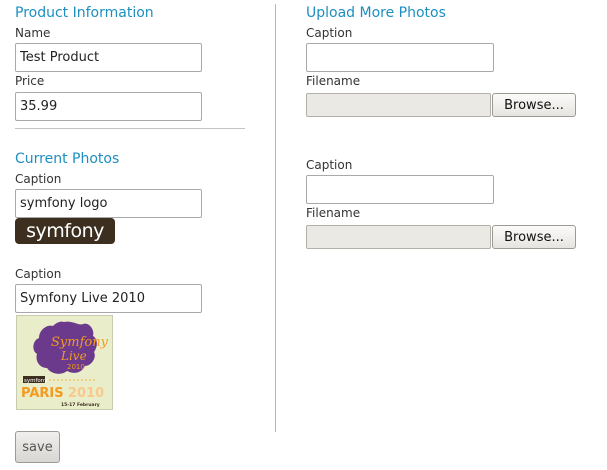  What do you see at coordinates (84, 13) in the screenshot?
I see `product-info-heading: Product Information` at bounding box center [84, 13].